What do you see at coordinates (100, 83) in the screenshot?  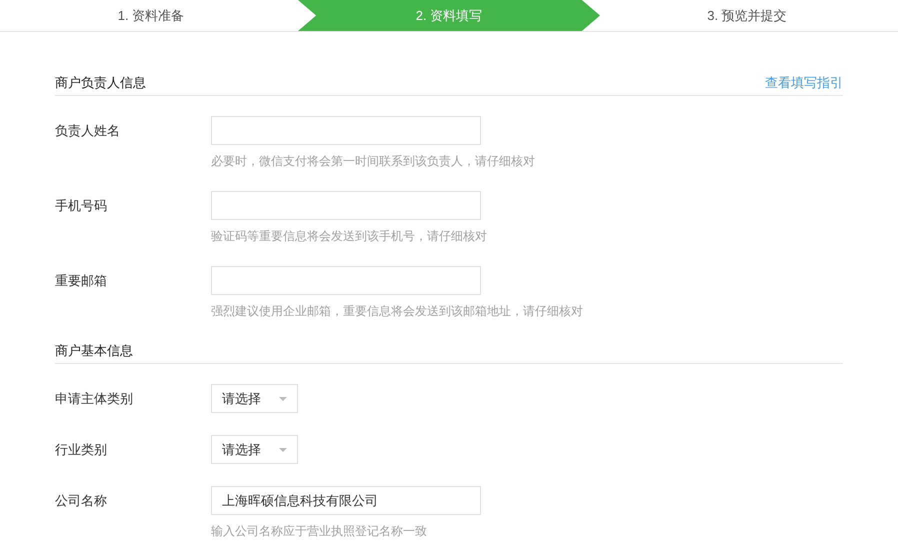 I see `section-title: 商户负责人信息` at bounding box center [100, 83].